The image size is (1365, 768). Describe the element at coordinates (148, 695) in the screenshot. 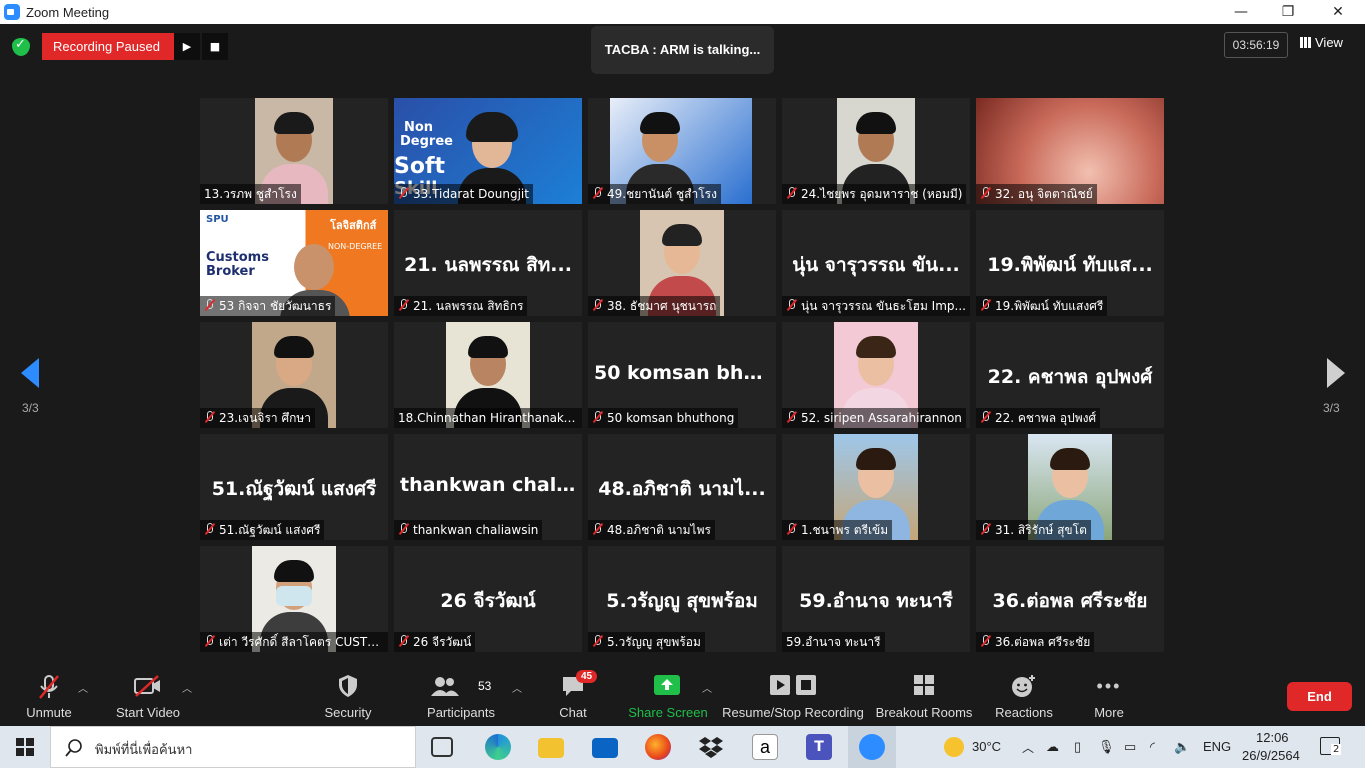

I see `start-video-button: Start Video` at that location.